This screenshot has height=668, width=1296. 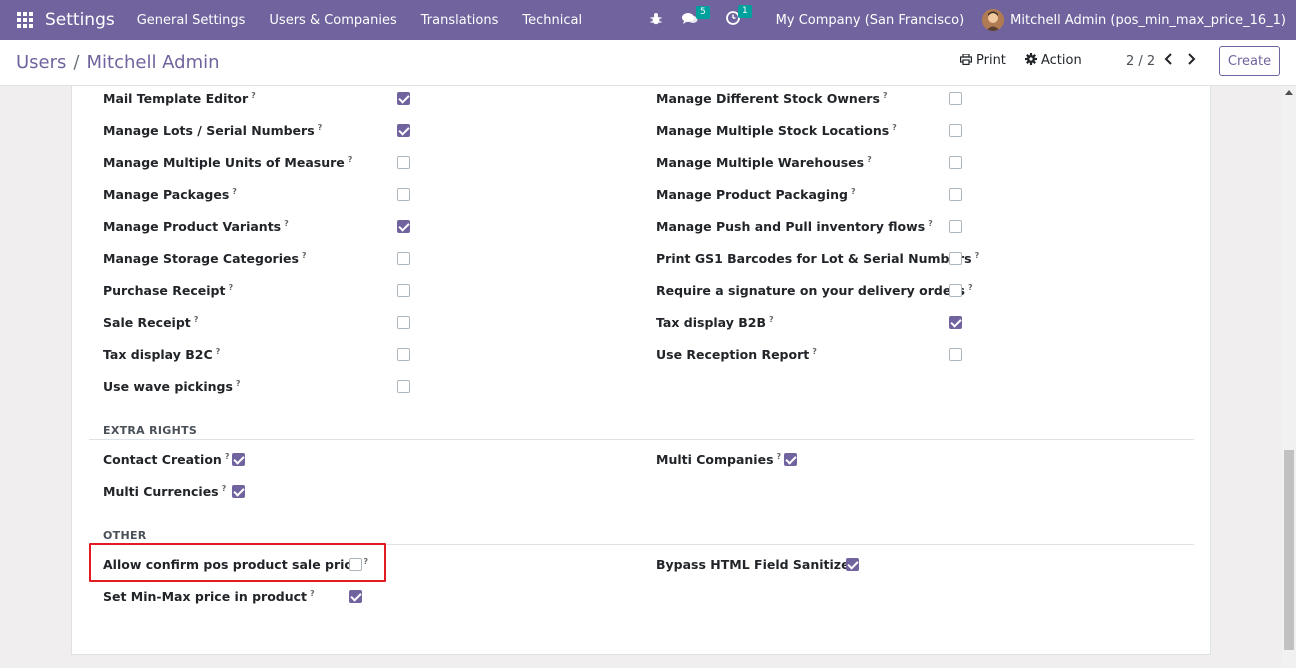 What do you see at coordinates (1061, 60) in the screenshot?
I see `action-label: Action` at bounding box center [1061, 60].